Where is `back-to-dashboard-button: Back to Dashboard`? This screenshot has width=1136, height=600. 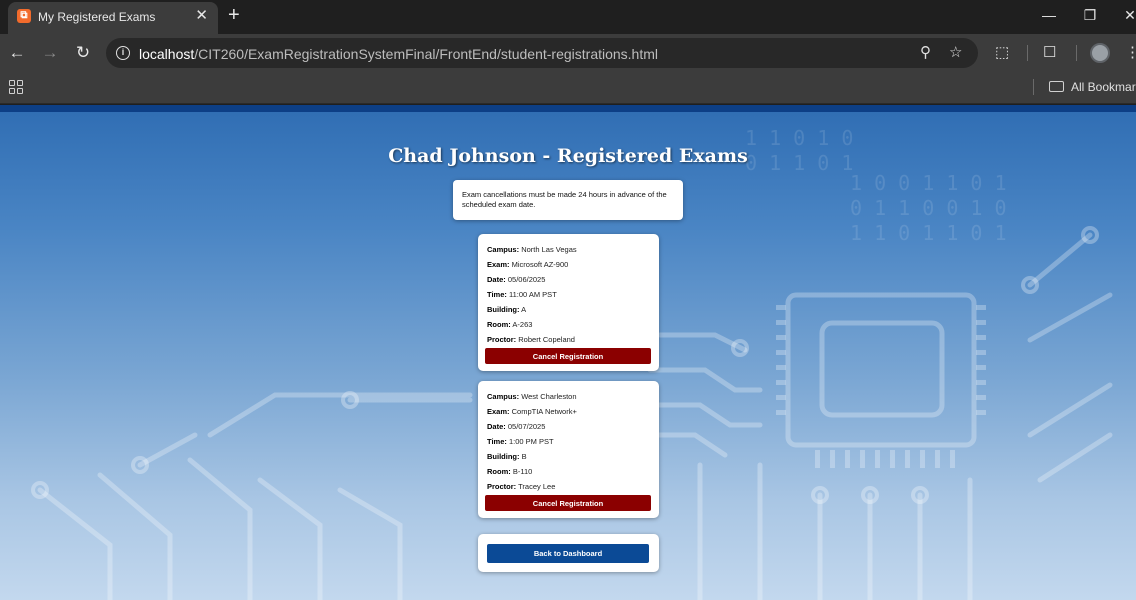 back-to-dashboard-button: Back to Dashboard is located at coordinates (568, 553).